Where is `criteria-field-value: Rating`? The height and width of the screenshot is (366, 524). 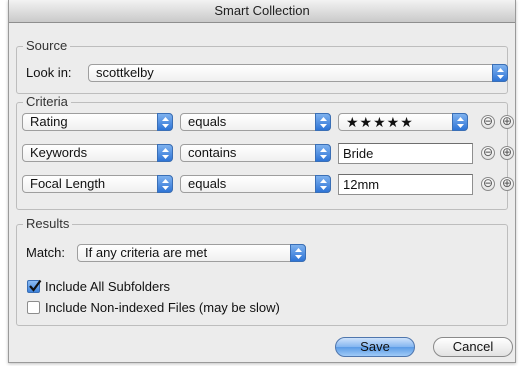 criteria-field-value: Rating is located at coordinates (49, 121).